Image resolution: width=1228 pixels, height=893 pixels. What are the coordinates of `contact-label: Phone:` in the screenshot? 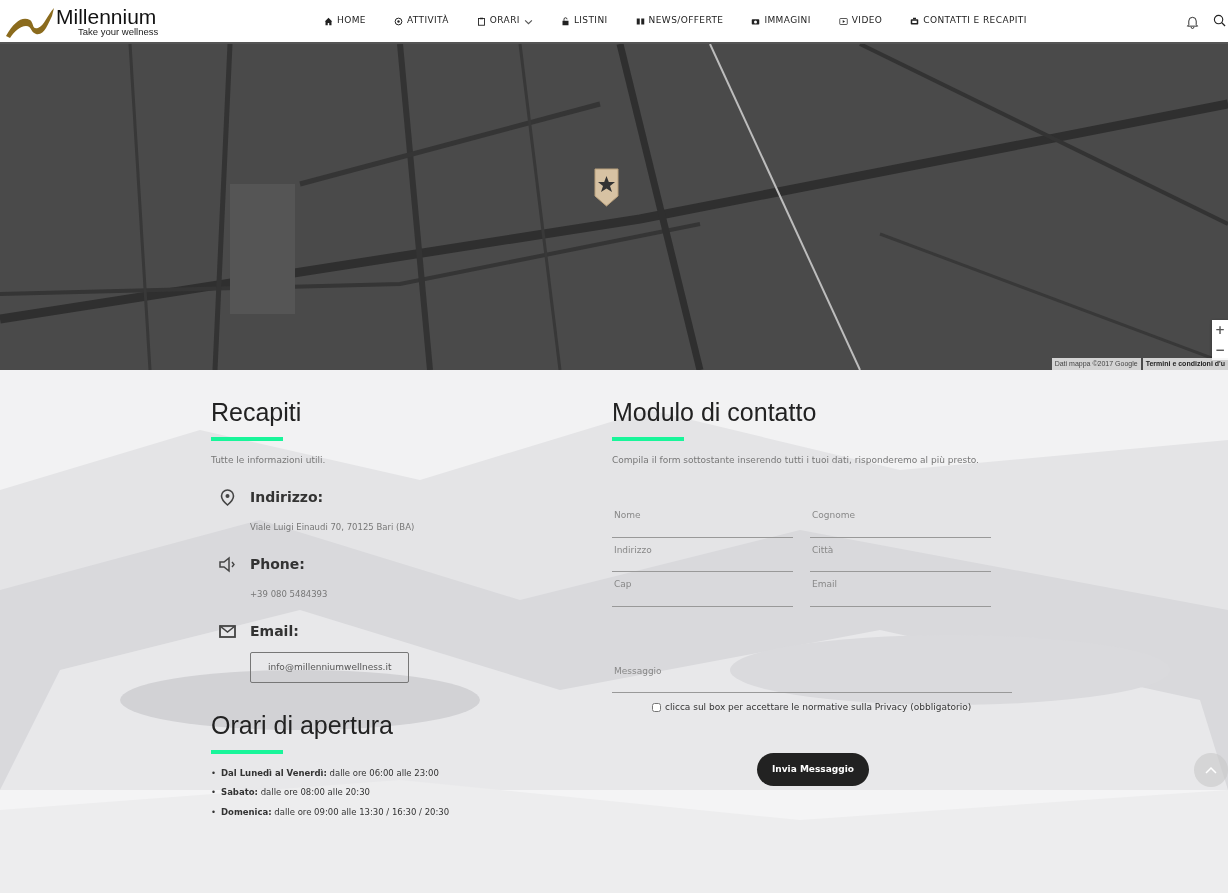 It's located at (278, 564).